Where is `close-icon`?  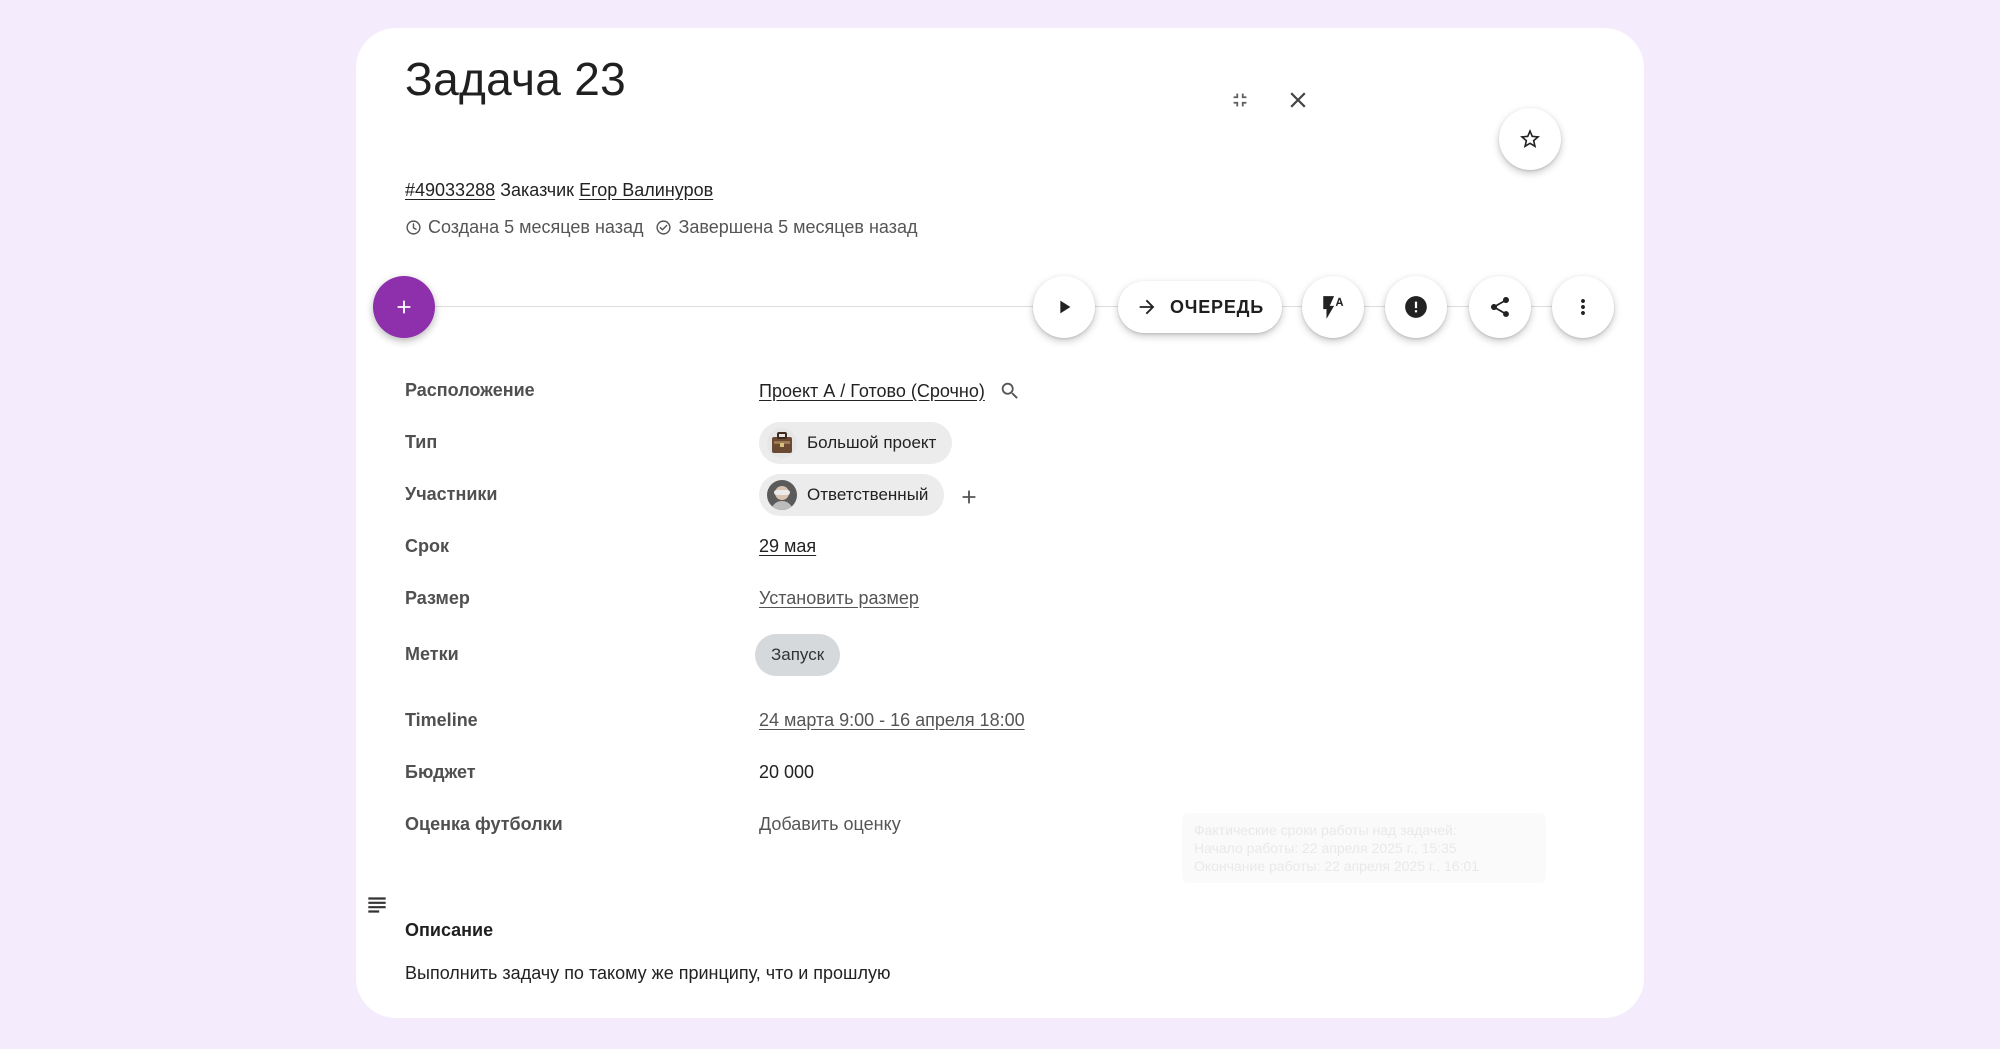
close-icon is located at coordinates (1298, 100).